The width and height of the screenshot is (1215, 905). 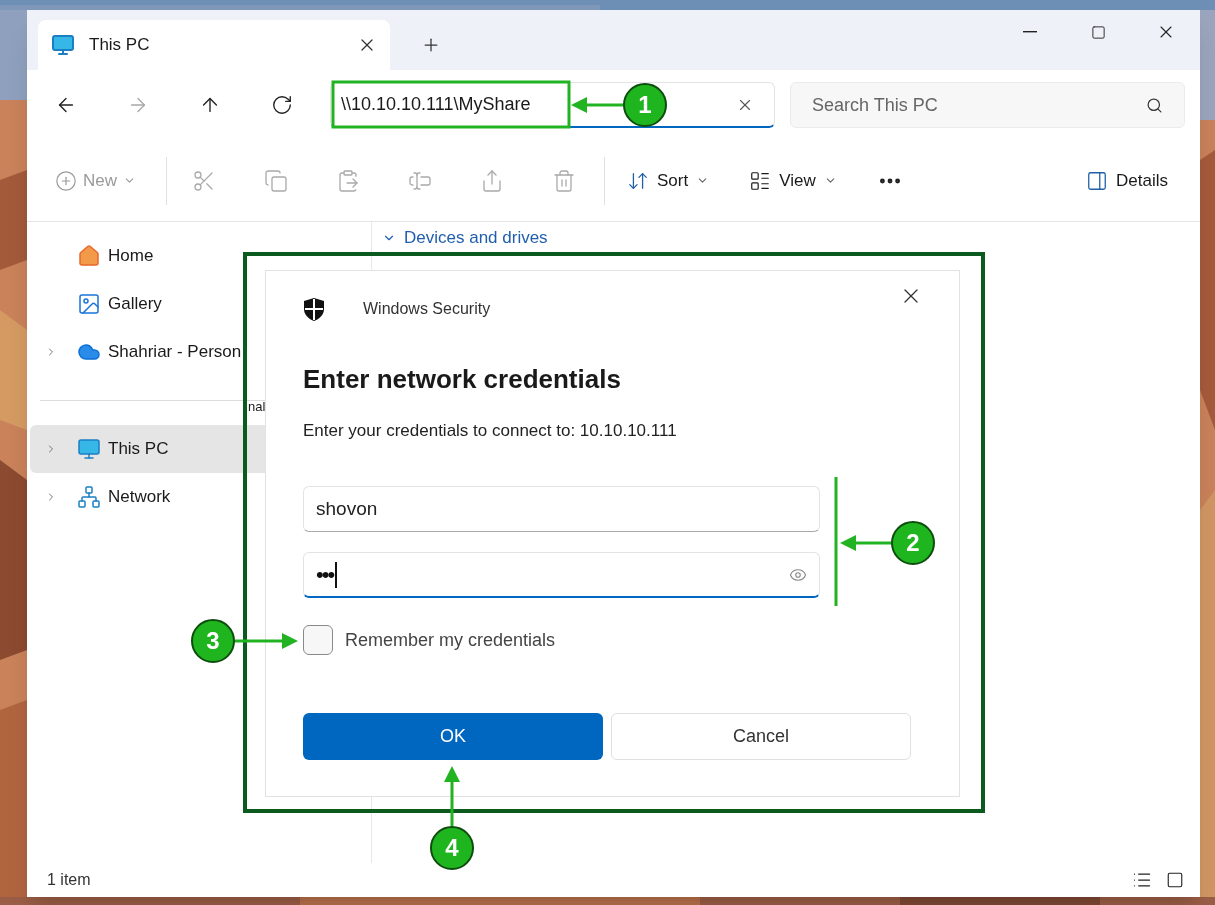 What do you see at coordinates (1175, 880) in the screenshot?
I see `tiles-view-icon` at bounding box center [1175, 880].